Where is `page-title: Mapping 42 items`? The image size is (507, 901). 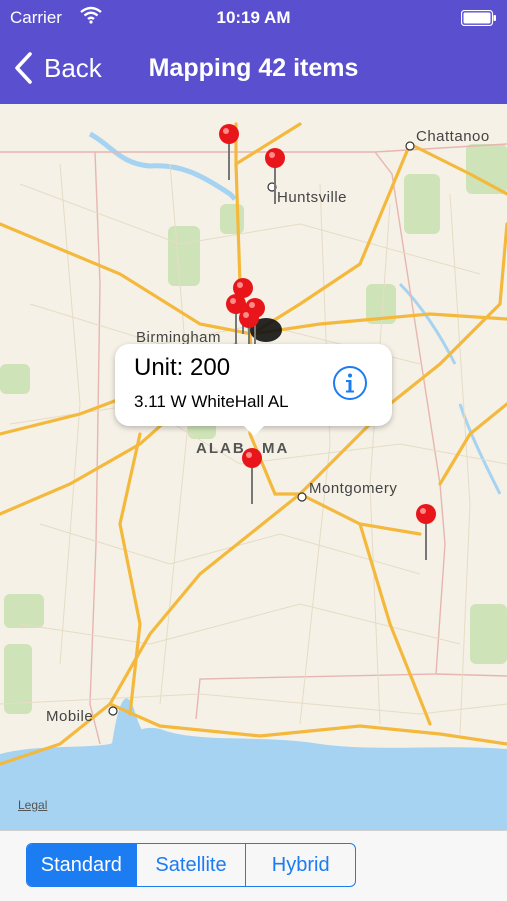 page-title: Mapping 42 items is located at coordinates (253, 68).